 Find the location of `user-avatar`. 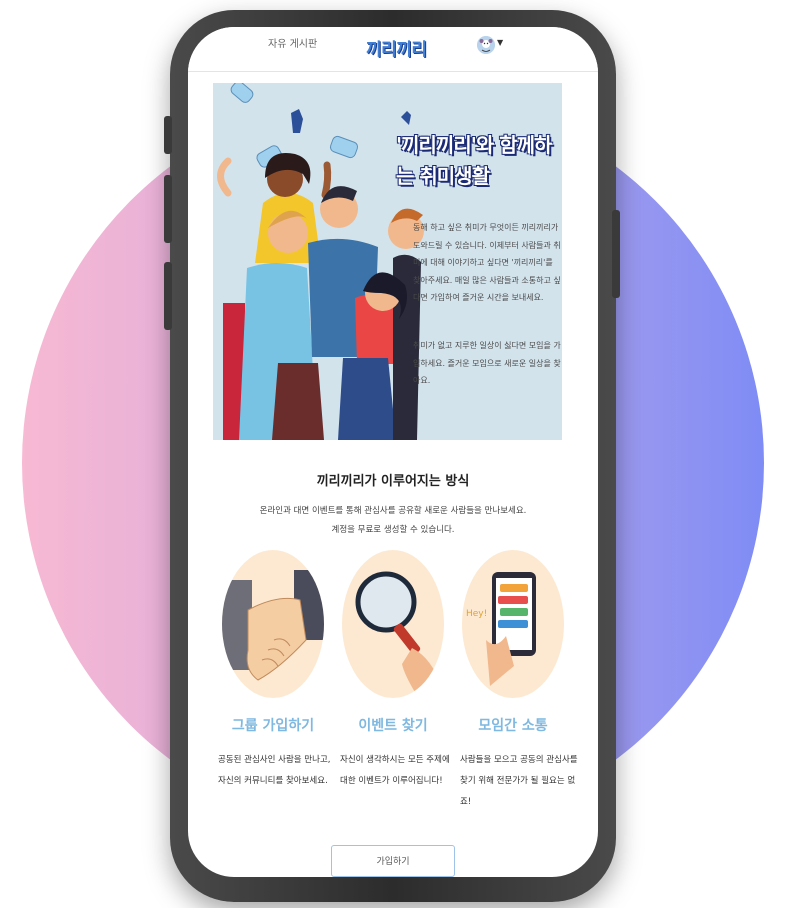

user-avatar is located at coordinates (486, 45).